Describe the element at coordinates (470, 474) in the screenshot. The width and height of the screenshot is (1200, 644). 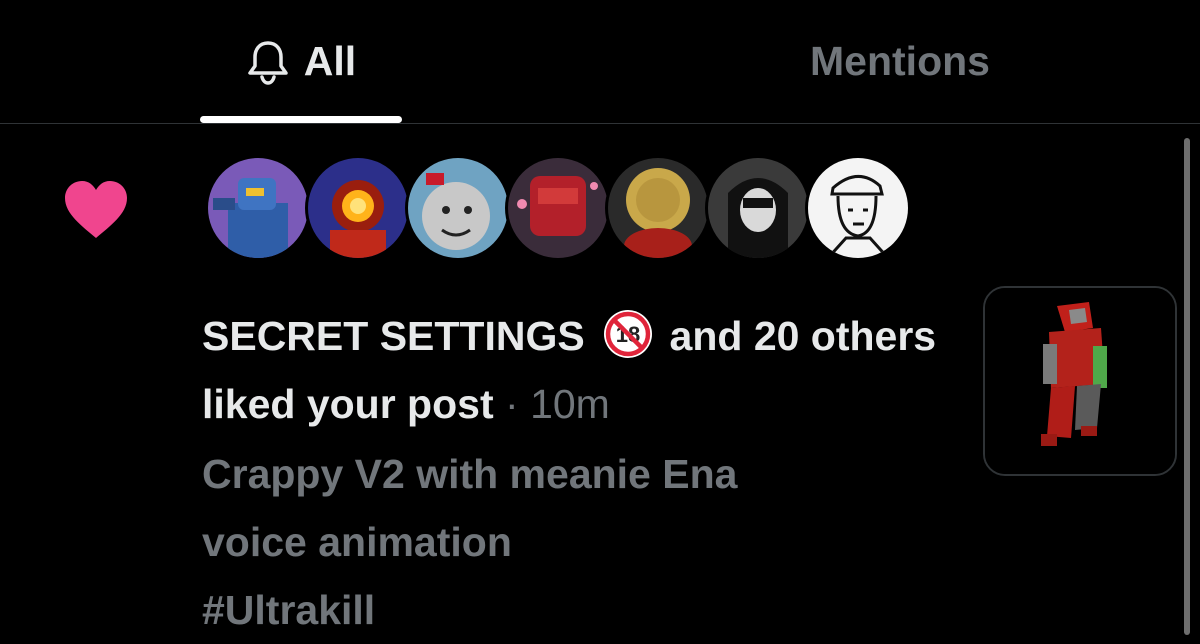
I see `post-title-line1: Crappy V2 with meanie Ena` at that location.